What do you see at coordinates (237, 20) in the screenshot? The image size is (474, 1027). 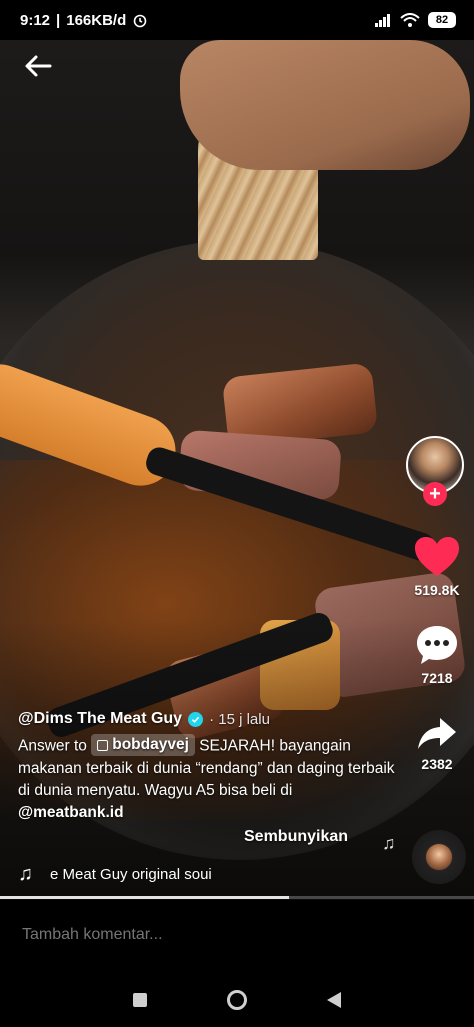 I see `status-bar: 9:12 | 166KB/d 82` at bounding box center [237, 20].